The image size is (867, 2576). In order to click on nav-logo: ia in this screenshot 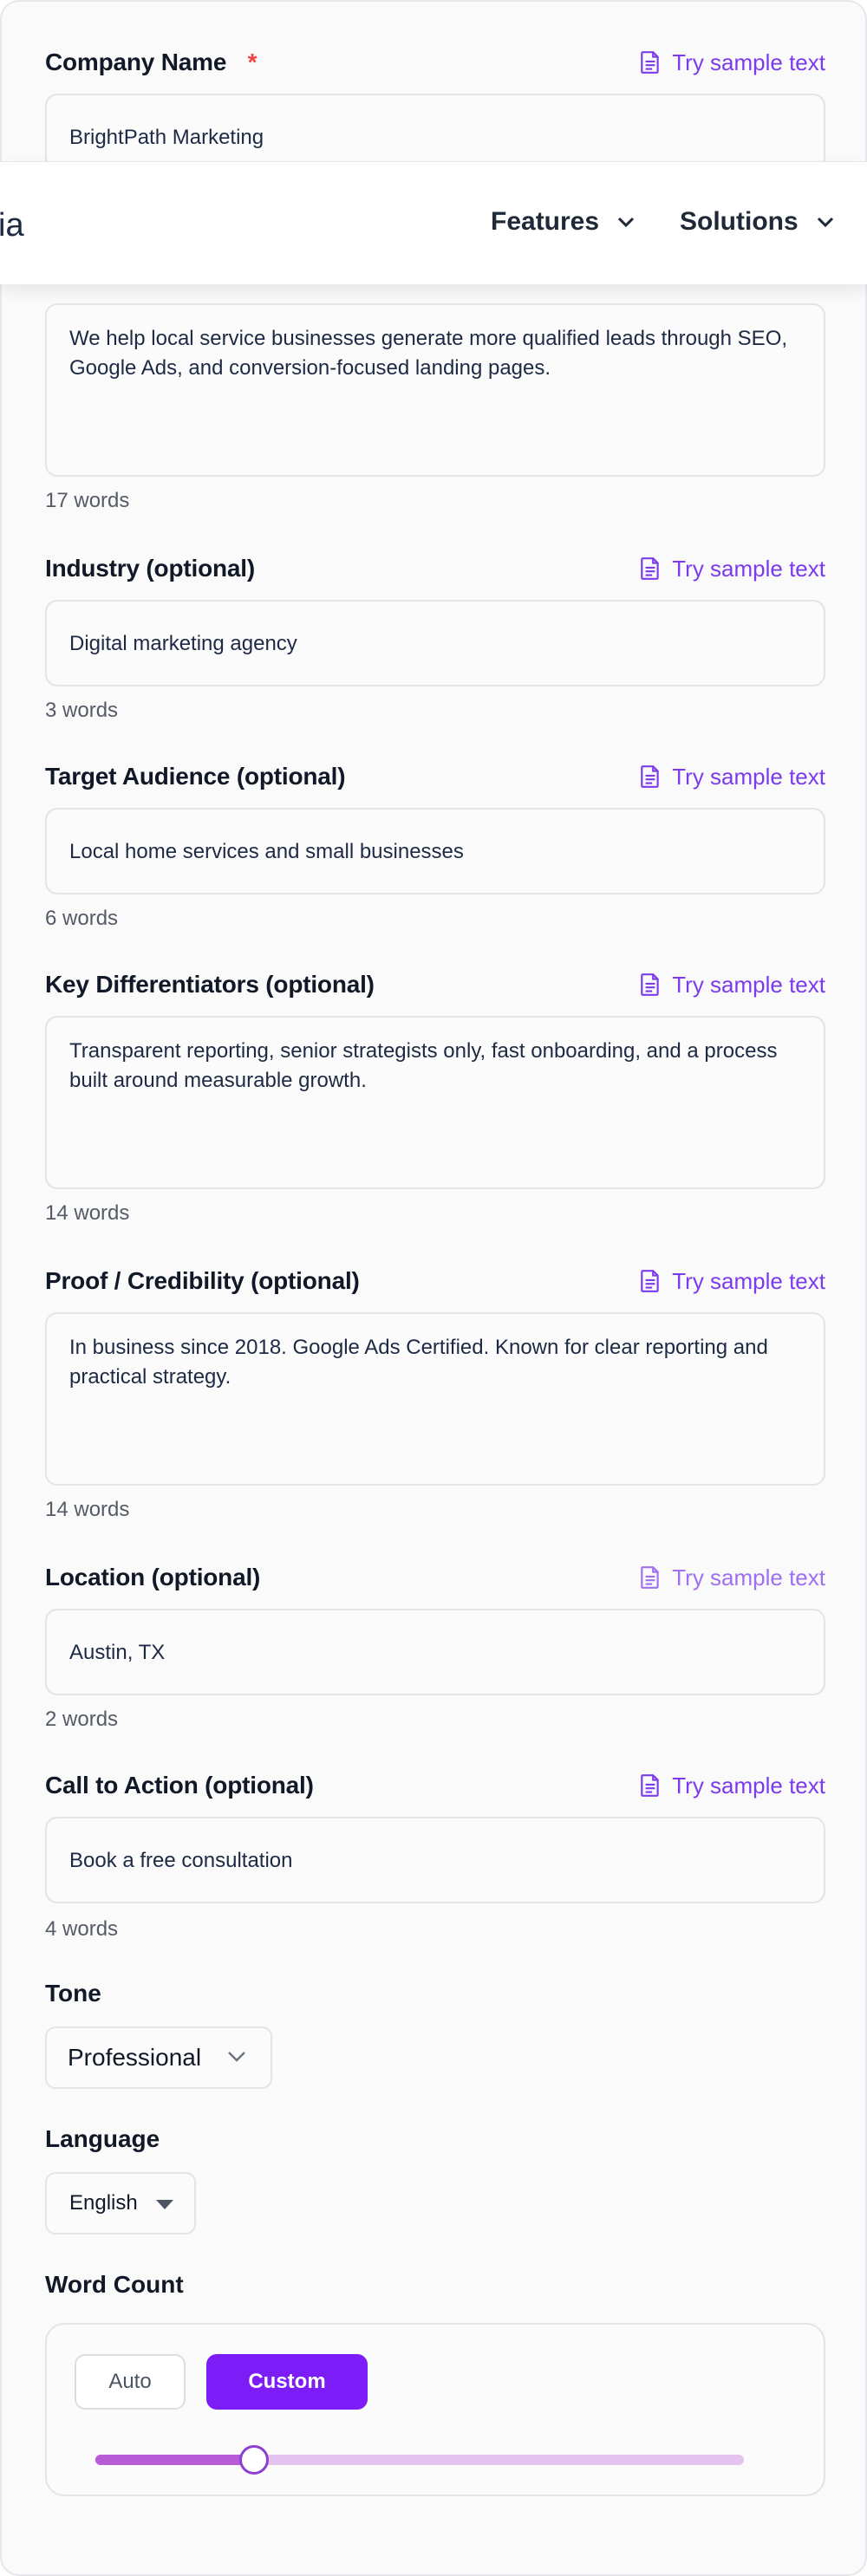, I will do `click(12, 225)`.